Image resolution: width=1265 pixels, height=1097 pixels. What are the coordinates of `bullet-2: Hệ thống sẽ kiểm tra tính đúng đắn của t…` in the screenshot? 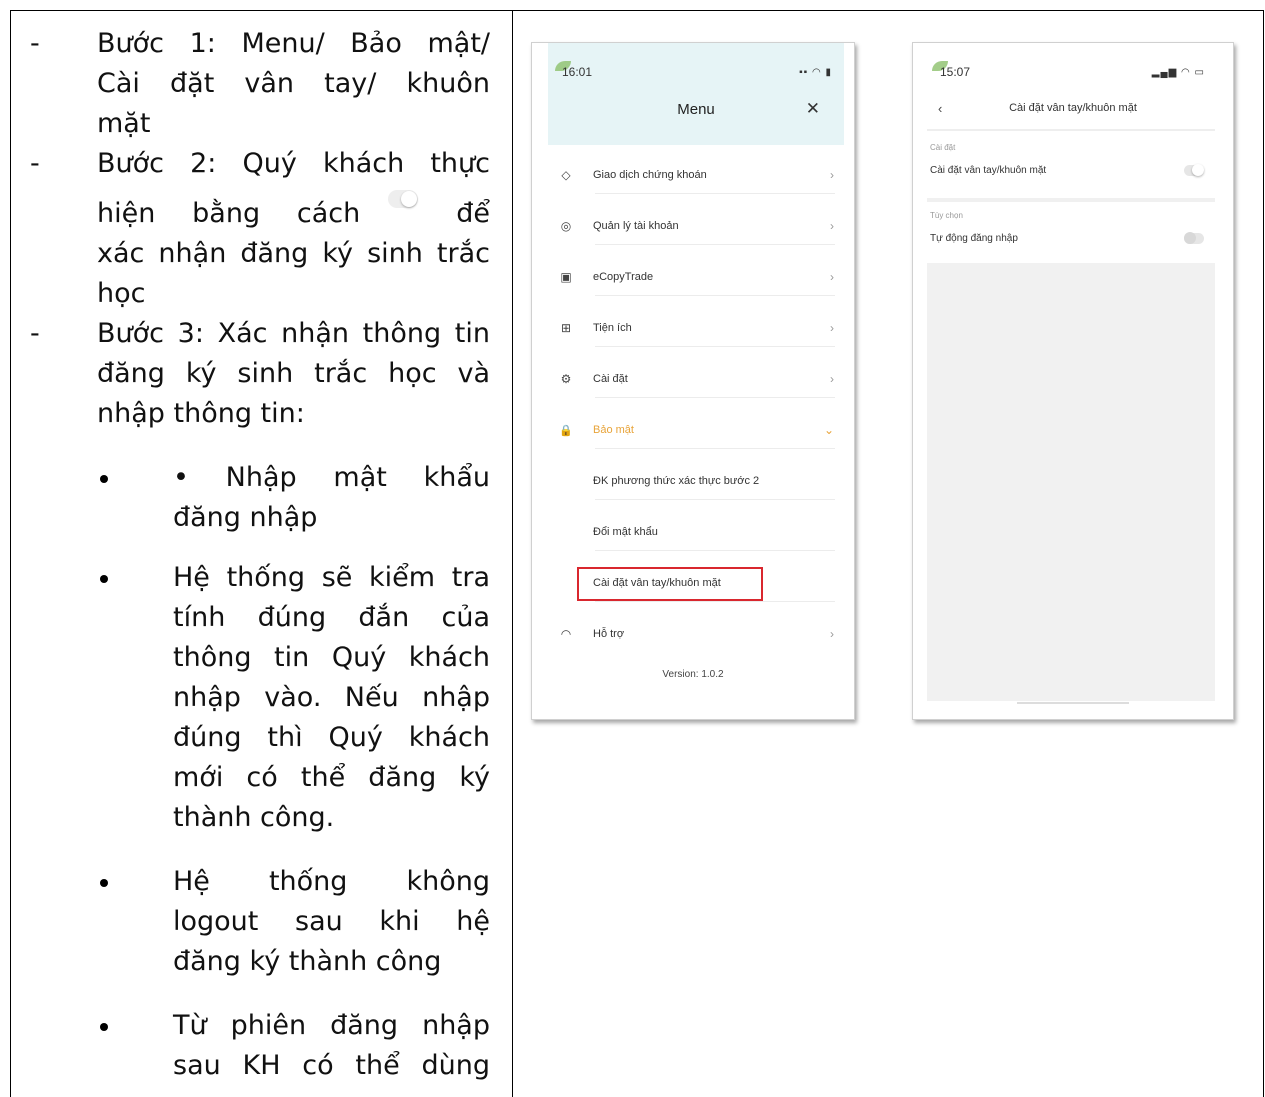 It's located at (260, 698).